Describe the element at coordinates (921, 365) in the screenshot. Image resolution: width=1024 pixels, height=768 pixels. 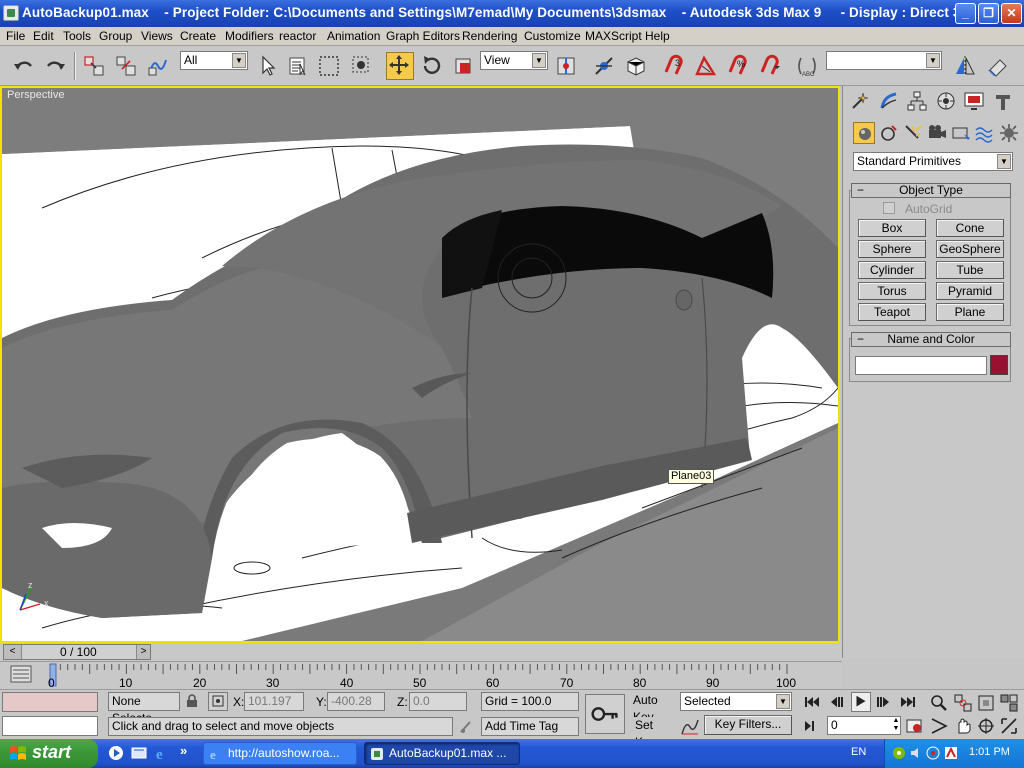
I see `object-name-field` at that location.